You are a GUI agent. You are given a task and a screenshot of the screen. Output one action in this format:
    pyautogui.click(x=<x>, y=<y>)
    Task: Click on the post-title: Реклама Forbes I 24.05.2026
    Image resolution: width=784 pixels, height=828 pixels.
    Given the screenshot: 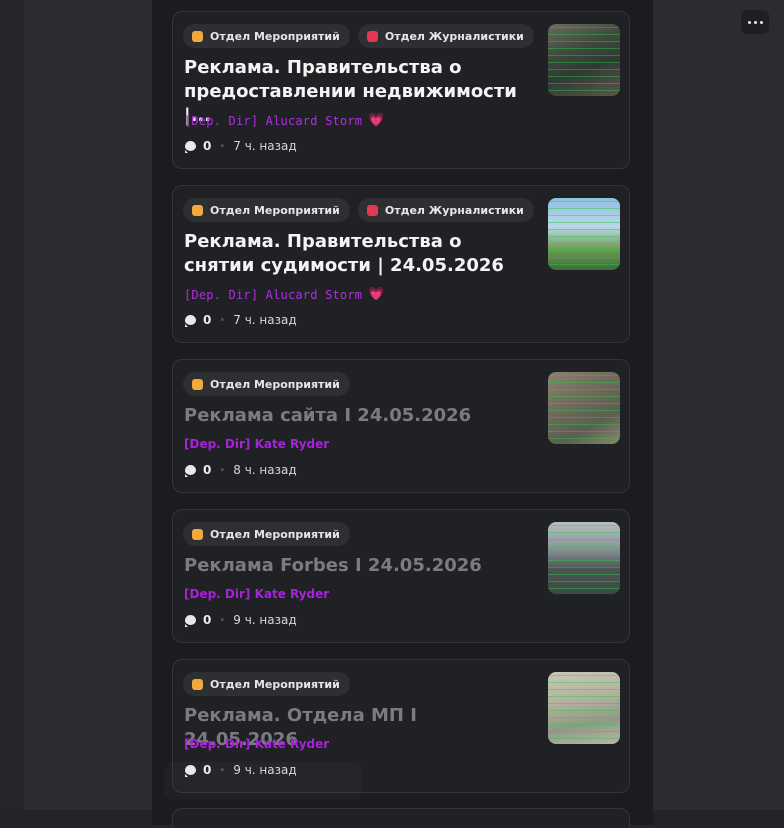 What is the action you would take?
    pyautogui.click(x=354, y=566)
    